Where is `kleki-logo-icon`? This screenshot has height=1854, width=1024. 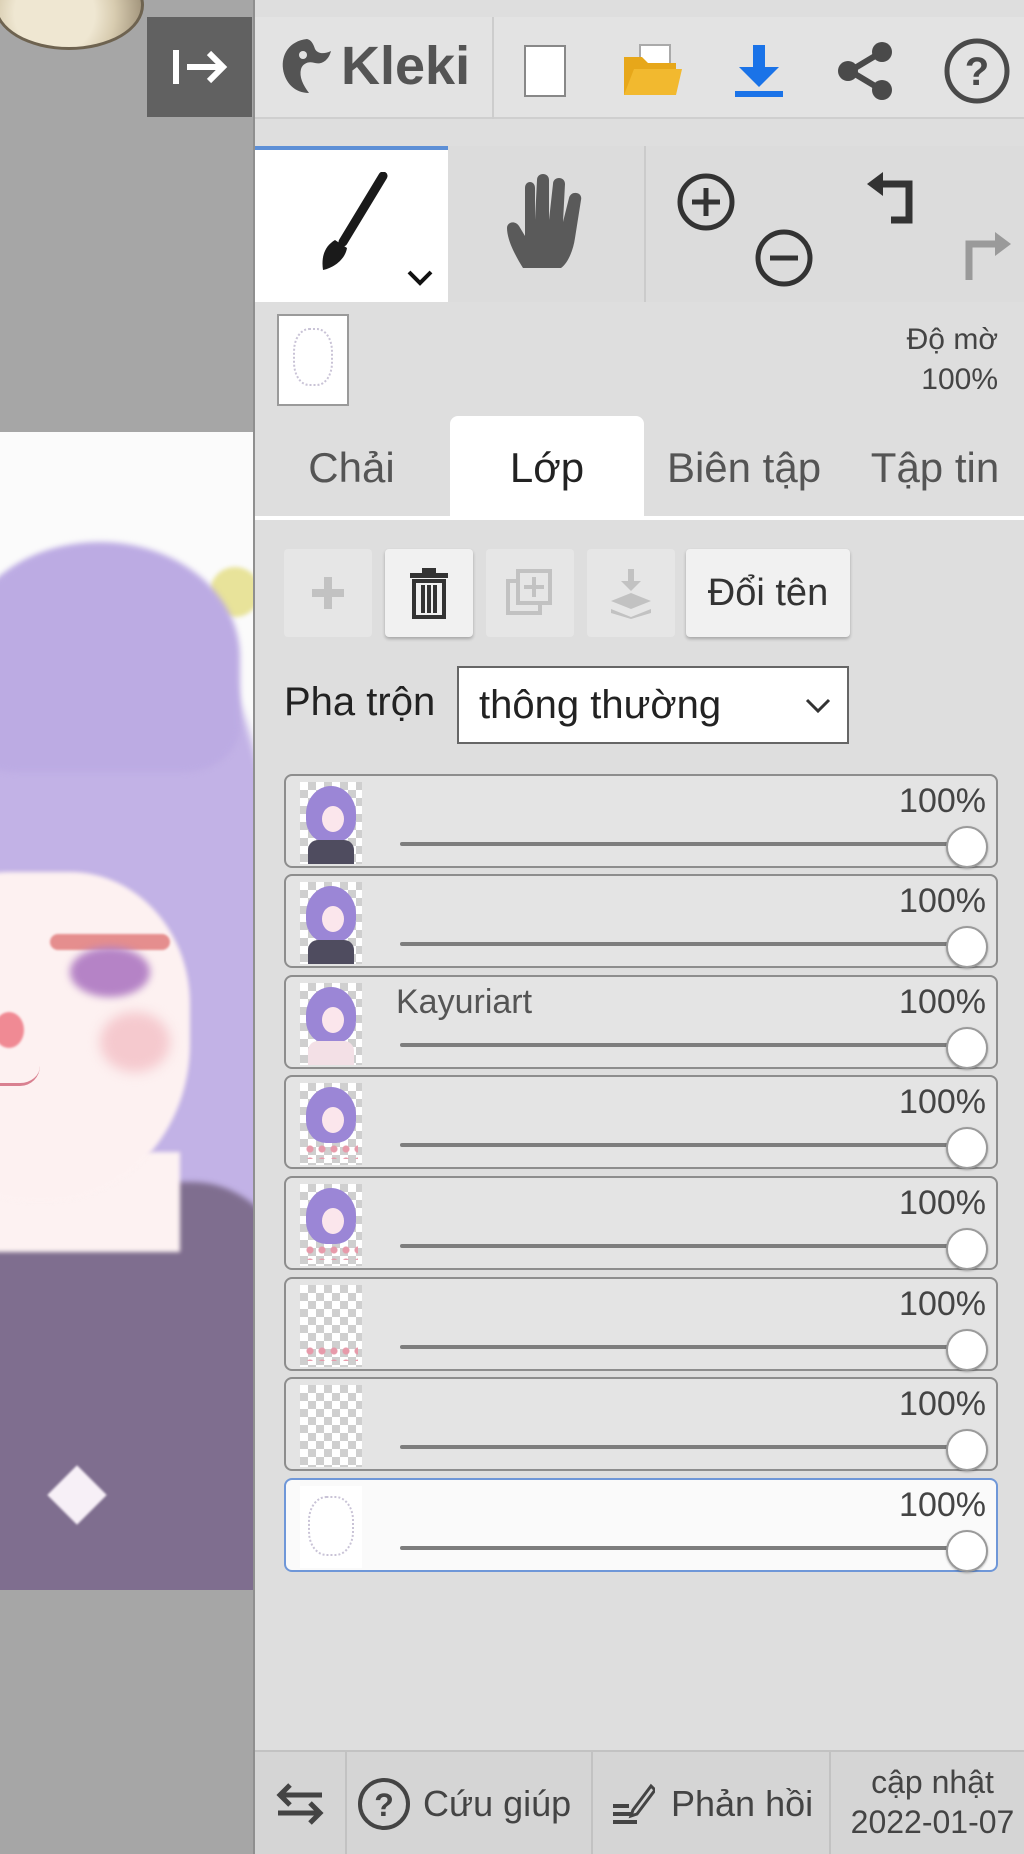 kleki-logo-icon is located at coordinates (306, 66).